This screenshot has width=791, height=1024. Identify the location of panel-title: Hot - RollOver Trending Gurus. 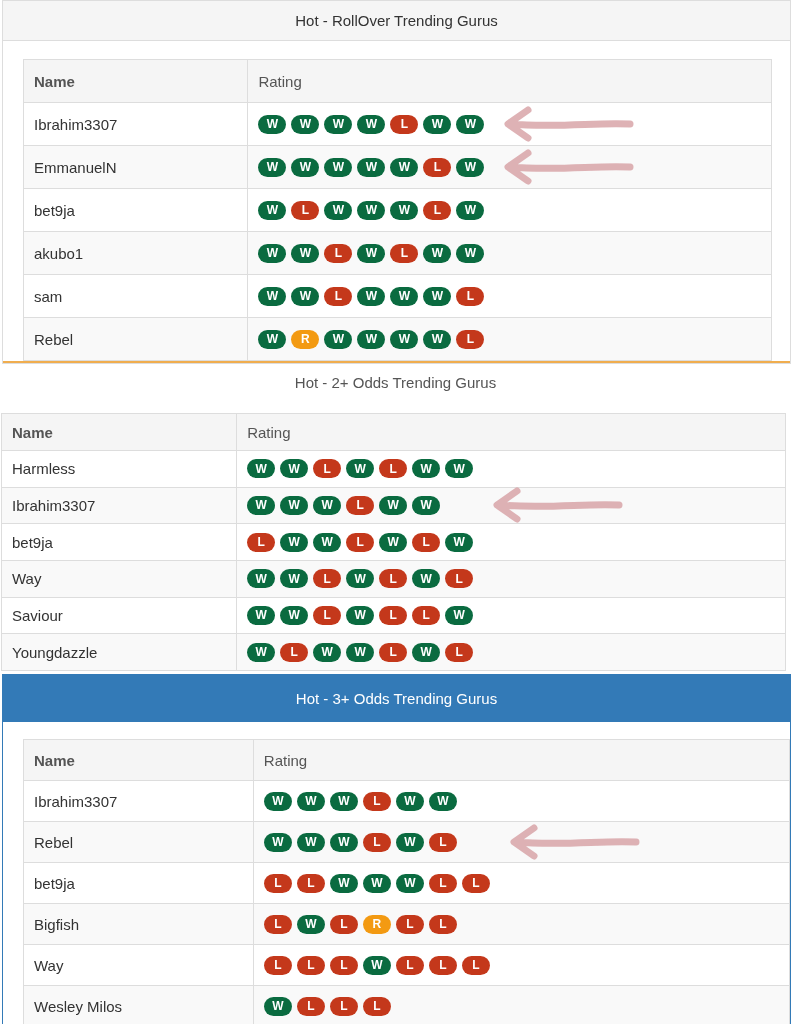
(396, 21).